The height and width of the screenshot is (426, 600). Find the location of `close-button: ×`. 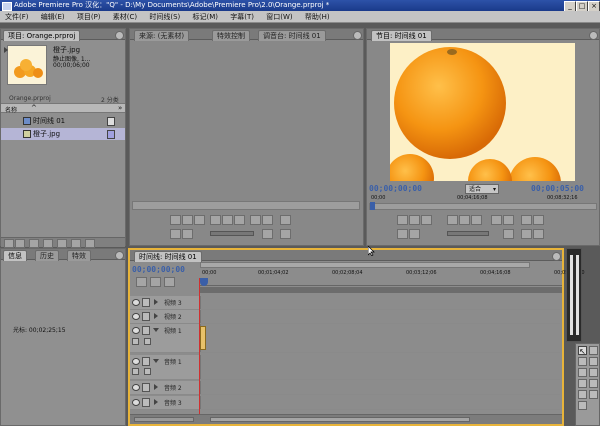

close-button: × is located at coordinates (594, 6).